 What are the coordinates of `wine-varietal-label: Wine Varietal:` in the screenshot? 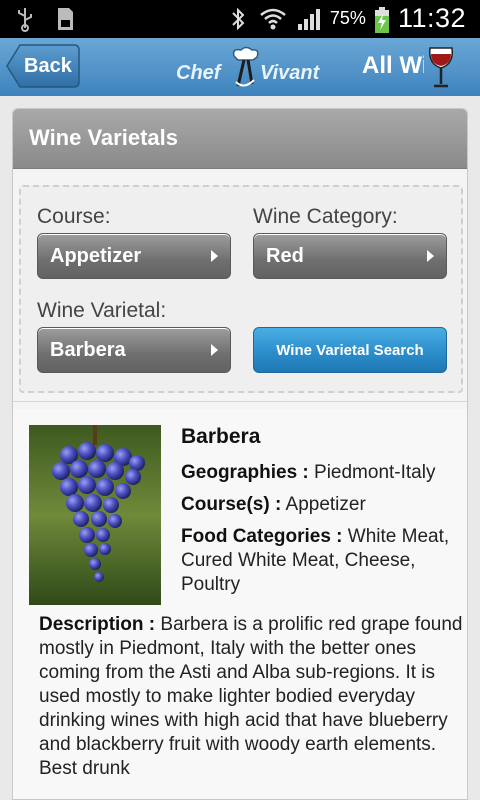 It's located at (102, 310).